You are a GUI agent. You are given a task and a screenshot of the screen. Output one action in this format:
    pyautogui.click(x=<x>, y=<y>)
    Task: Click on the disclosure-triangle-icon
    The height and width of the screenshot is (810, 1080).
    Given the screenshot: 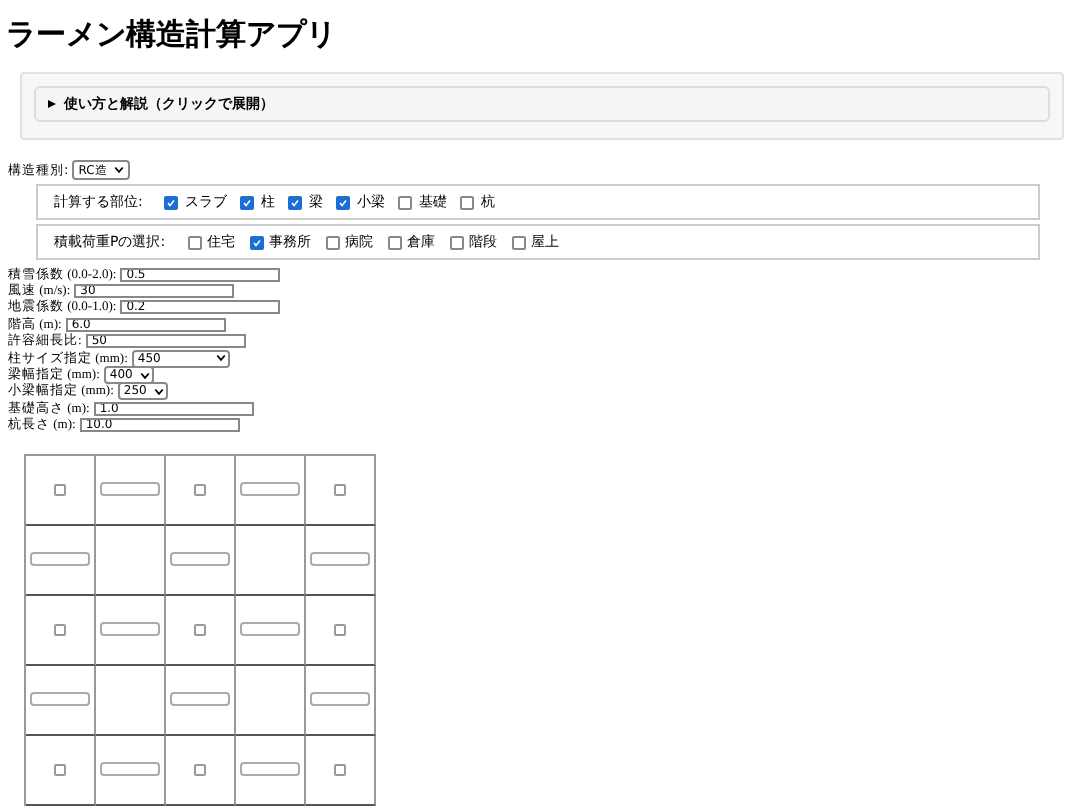 What is the action you would take?
    pyautogui.click(x=52, y=104)
    